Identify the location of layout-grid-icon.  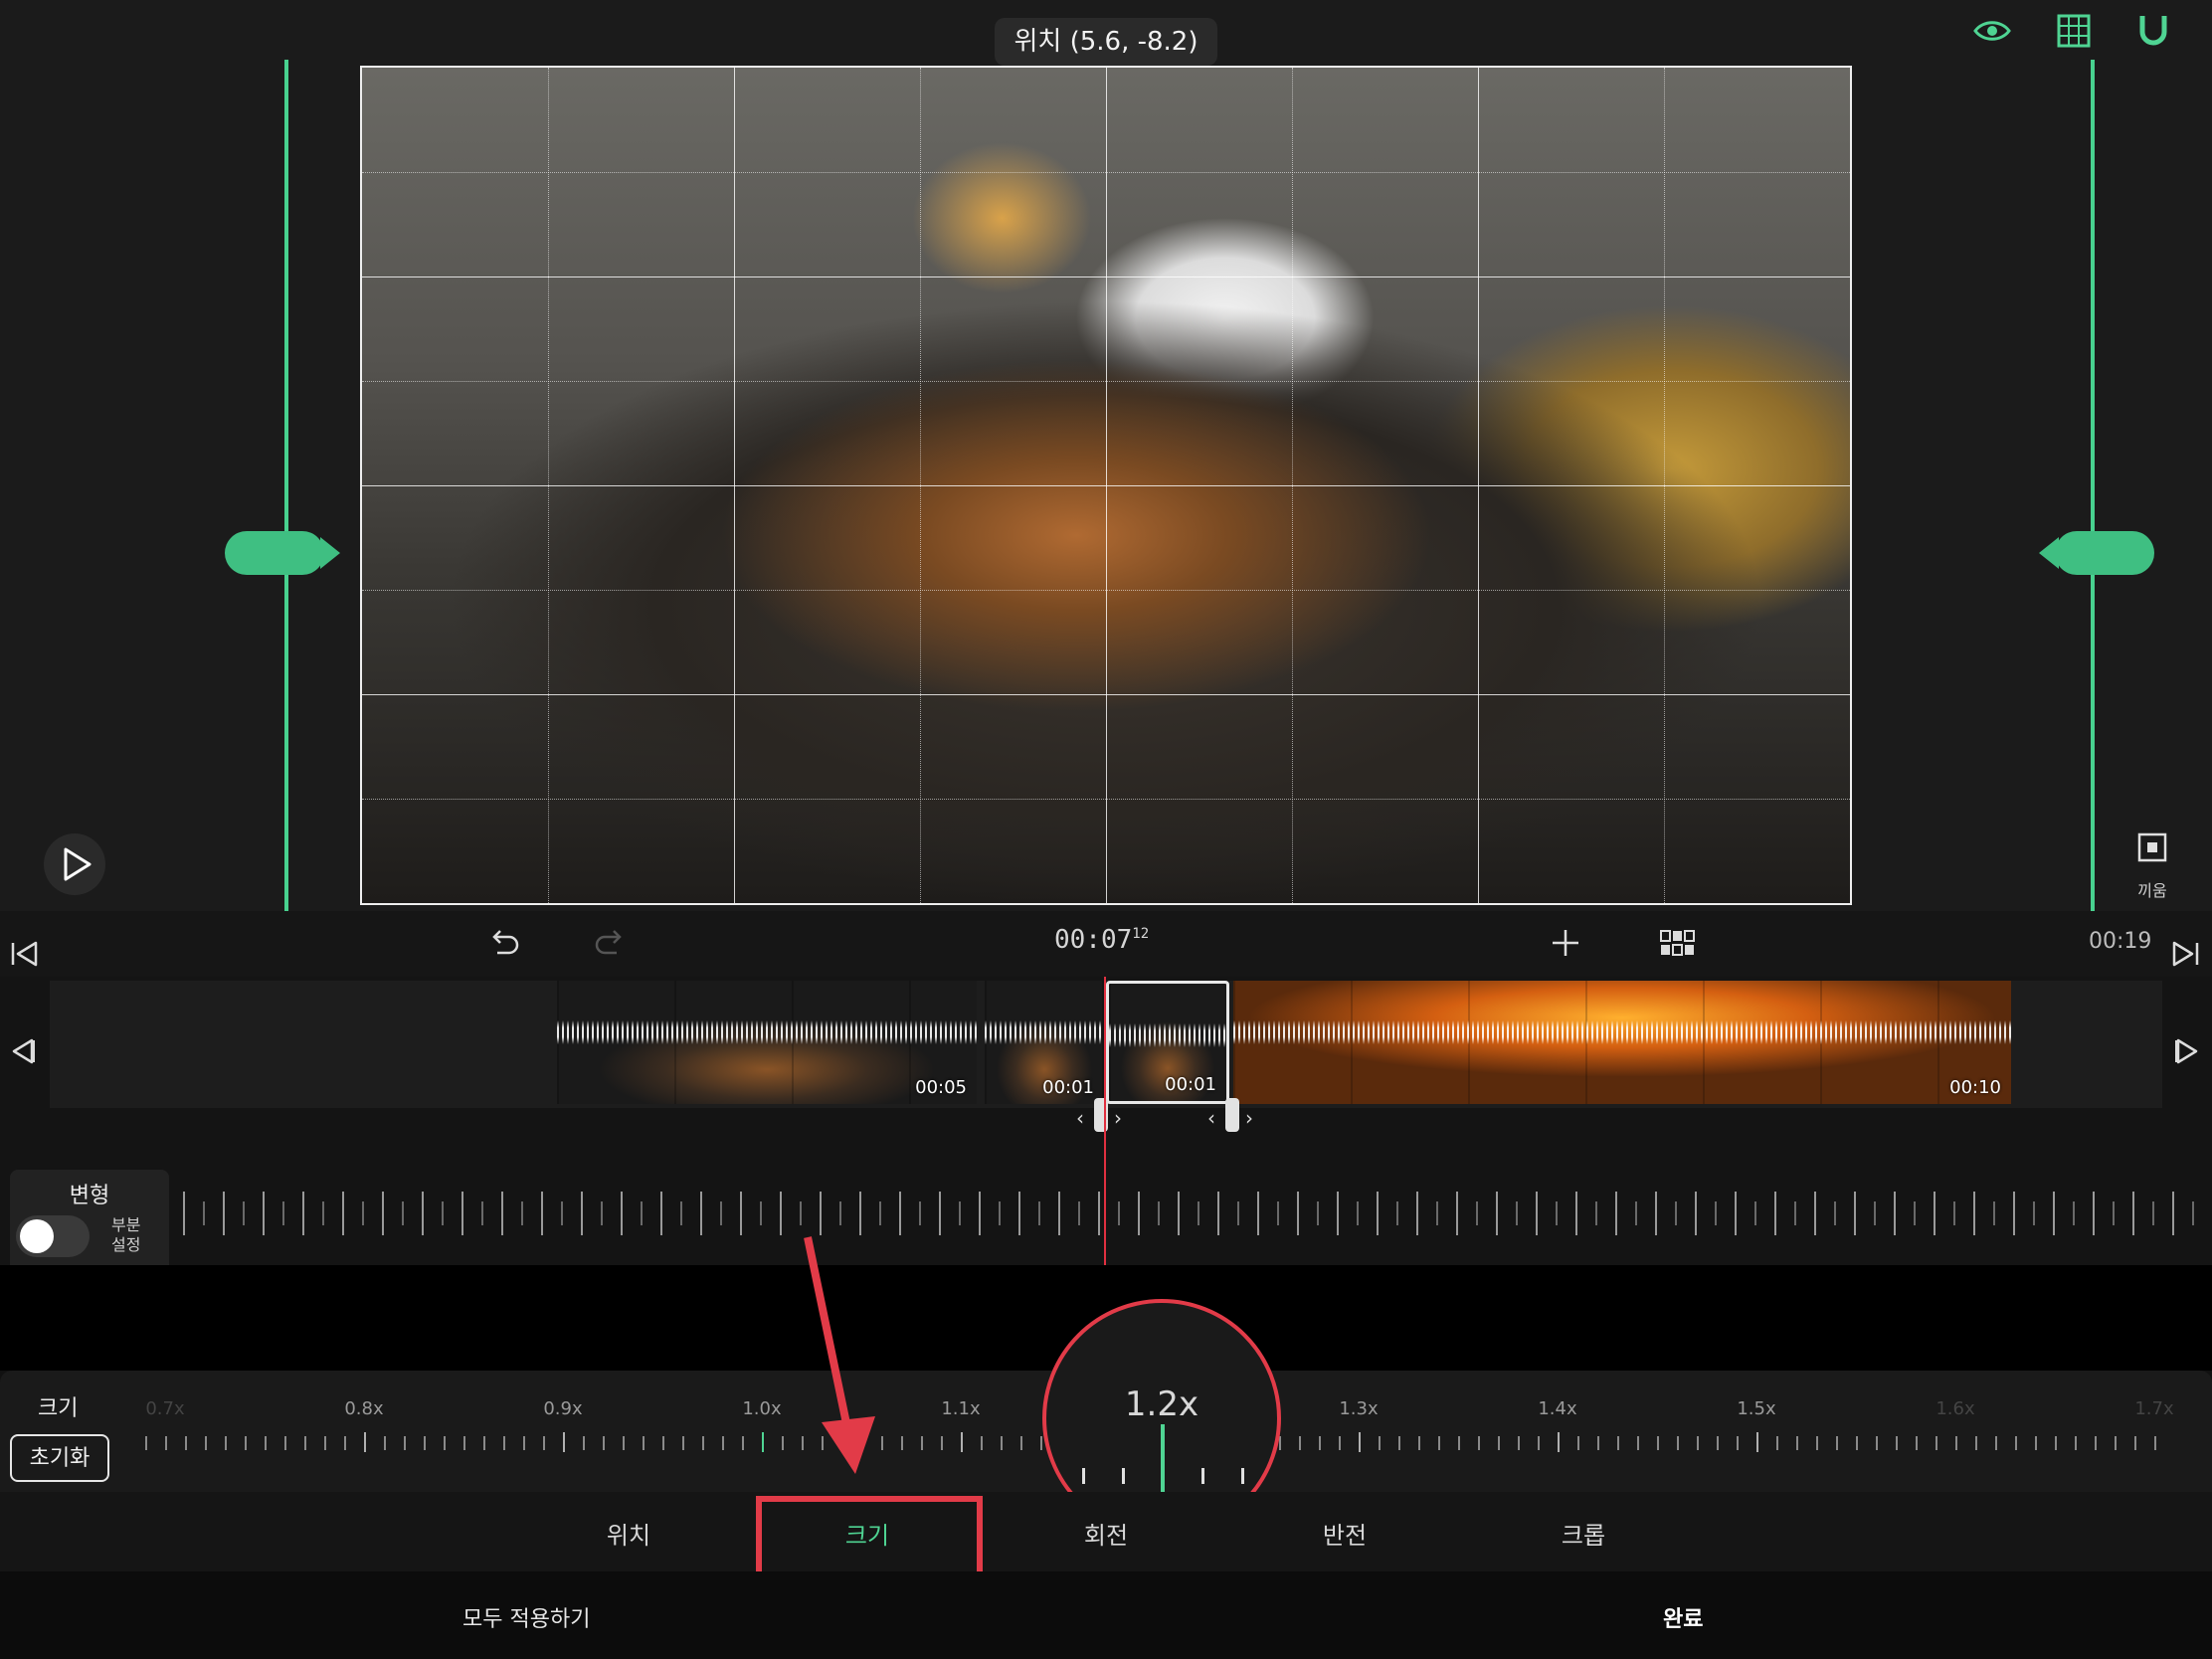
(1677, 945).